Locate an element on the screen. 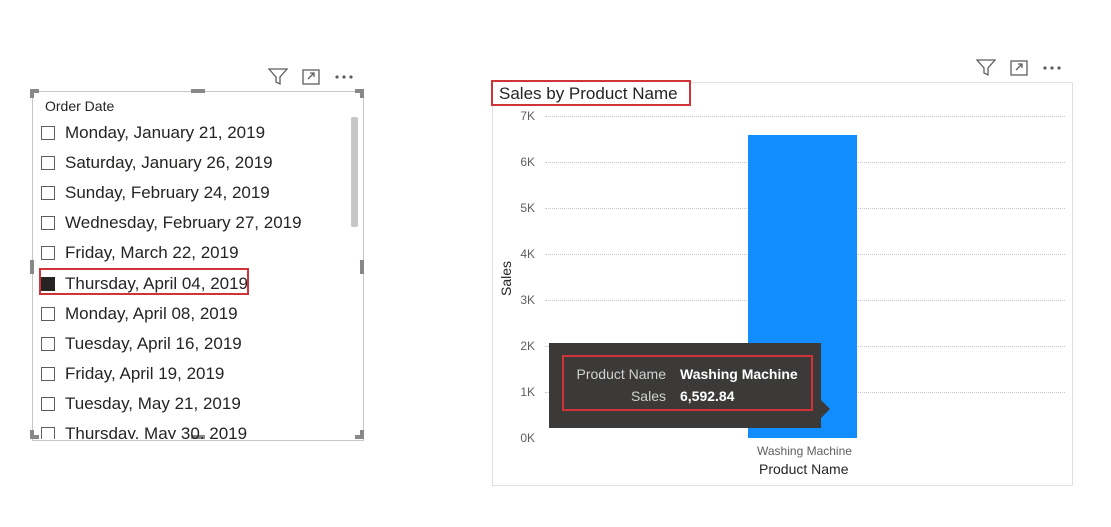 This screenshot has width=1111, height=527. slicer-item: Tuesday, May 21, 2019 is located at coordinates (141, 404).